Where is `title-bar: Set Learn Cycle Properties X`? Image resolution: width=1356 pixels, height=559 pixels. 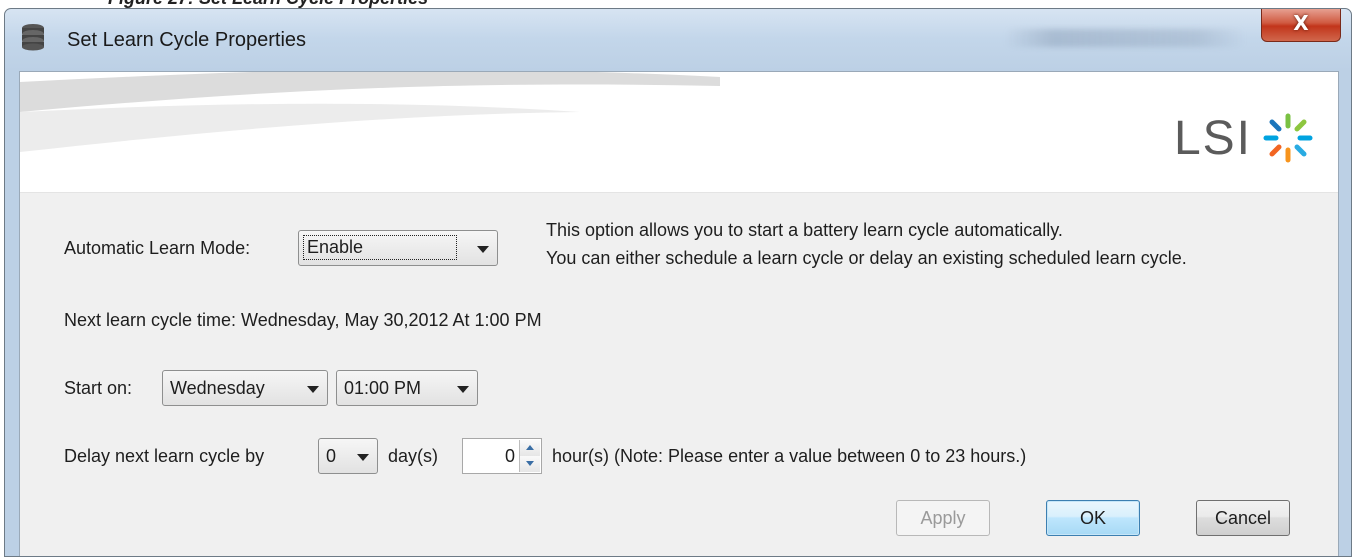
title-bar: Set Learn Cycle Properties X is located at coordinates (678, 40).